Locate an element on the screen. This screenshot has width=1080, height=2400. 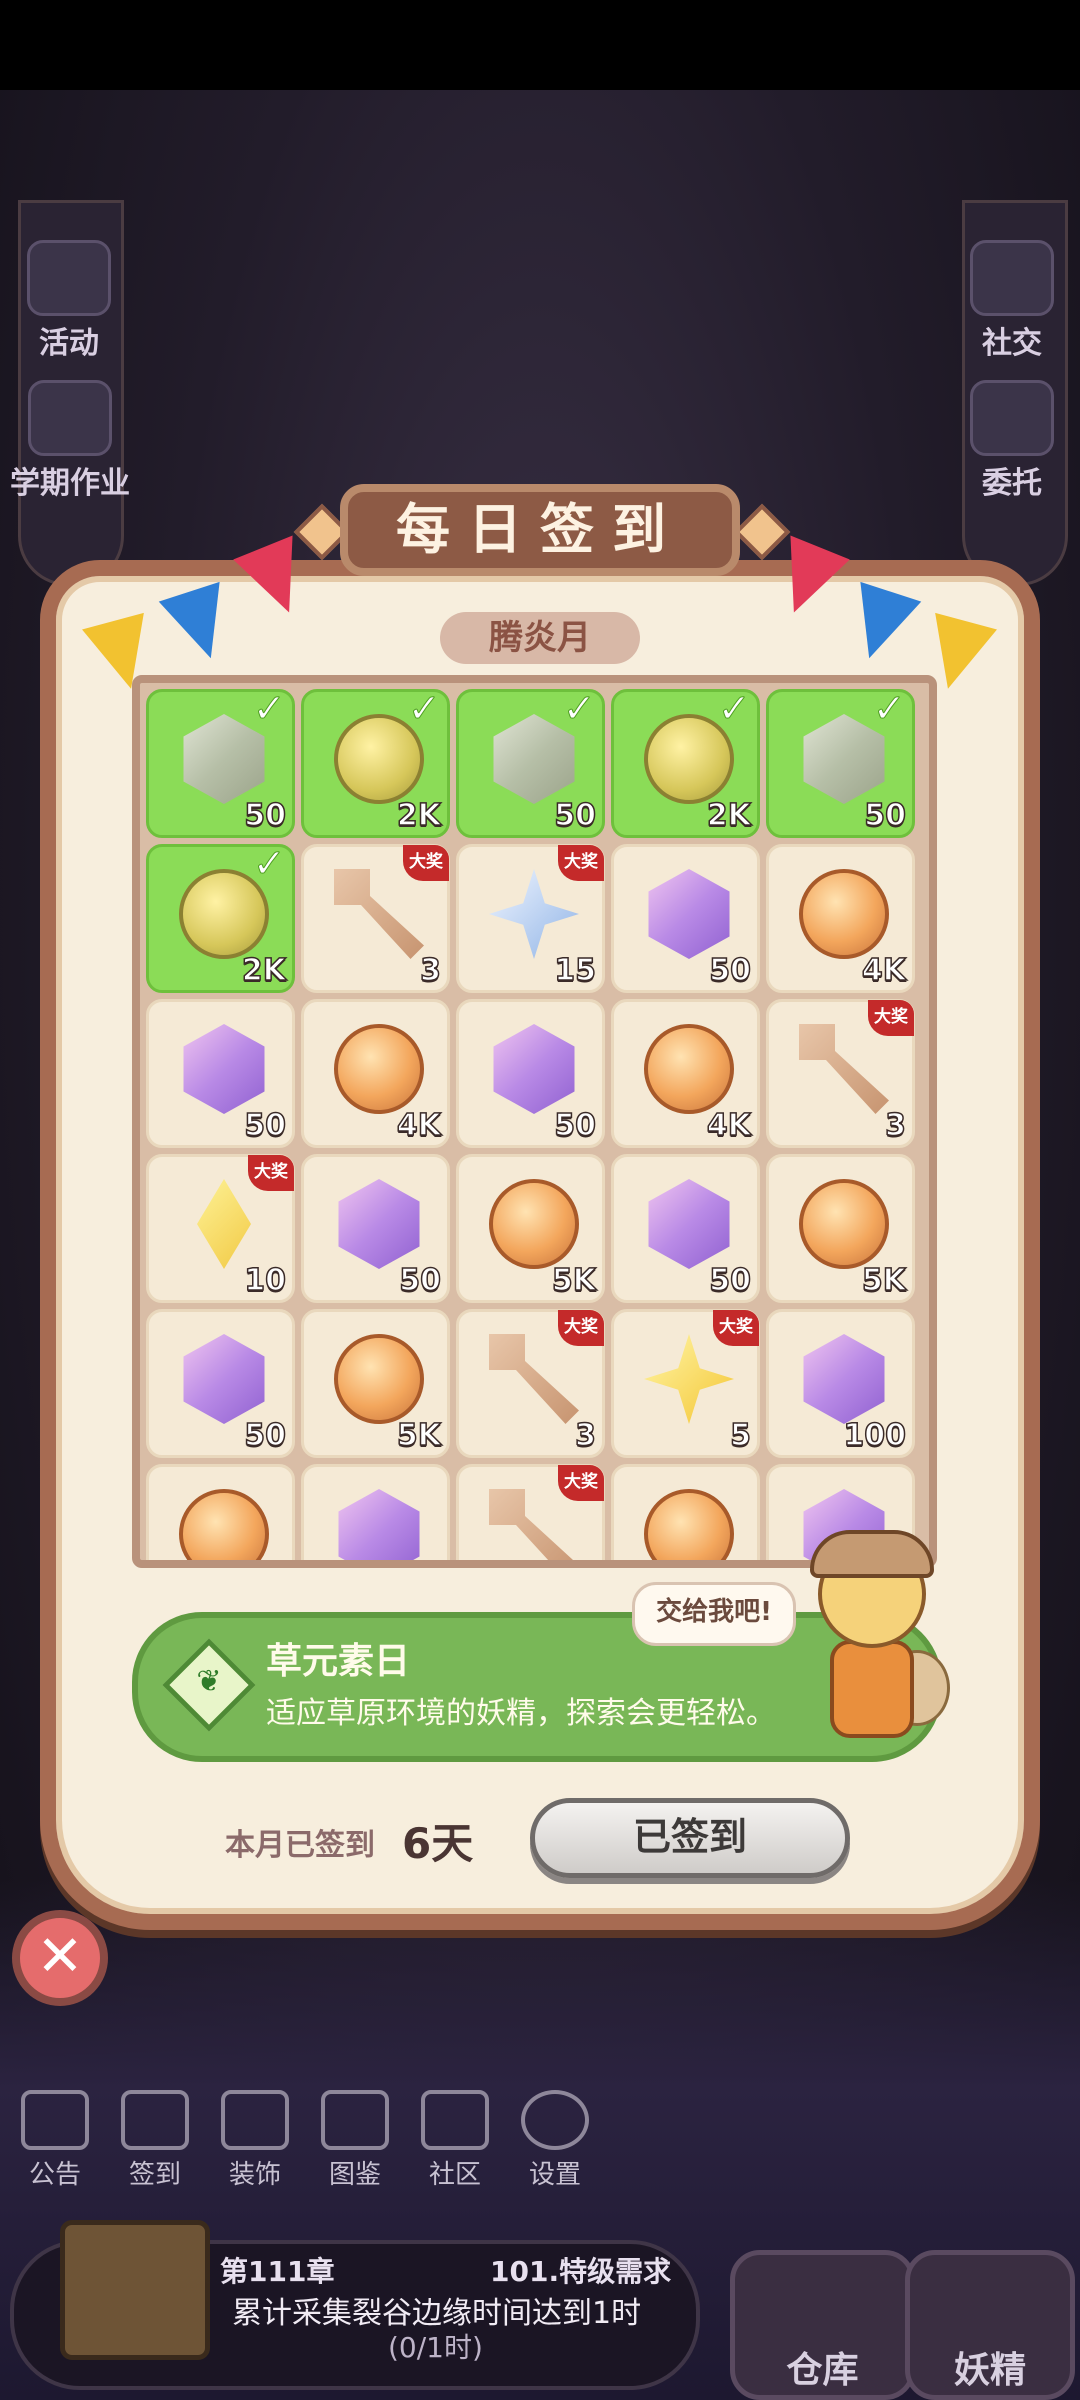
reward-quantity: 15 is located at coordinates (575, 970).